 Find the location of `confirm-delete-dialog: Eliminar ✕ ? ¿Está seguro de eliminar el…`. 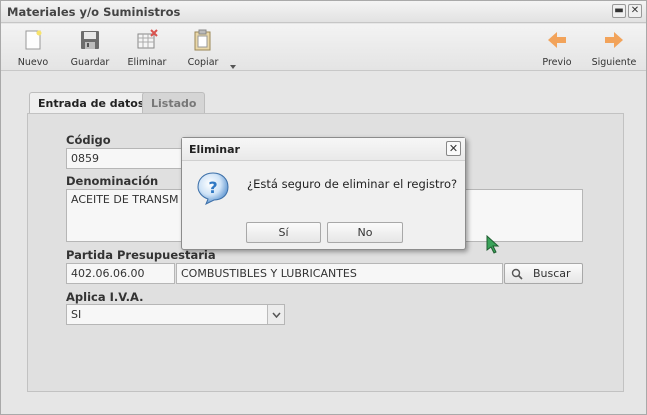

confirm-delete-dialog: Eliminar ✕ ? ¿Está seguro de eliminar el… is located at coordinates (323, 193).